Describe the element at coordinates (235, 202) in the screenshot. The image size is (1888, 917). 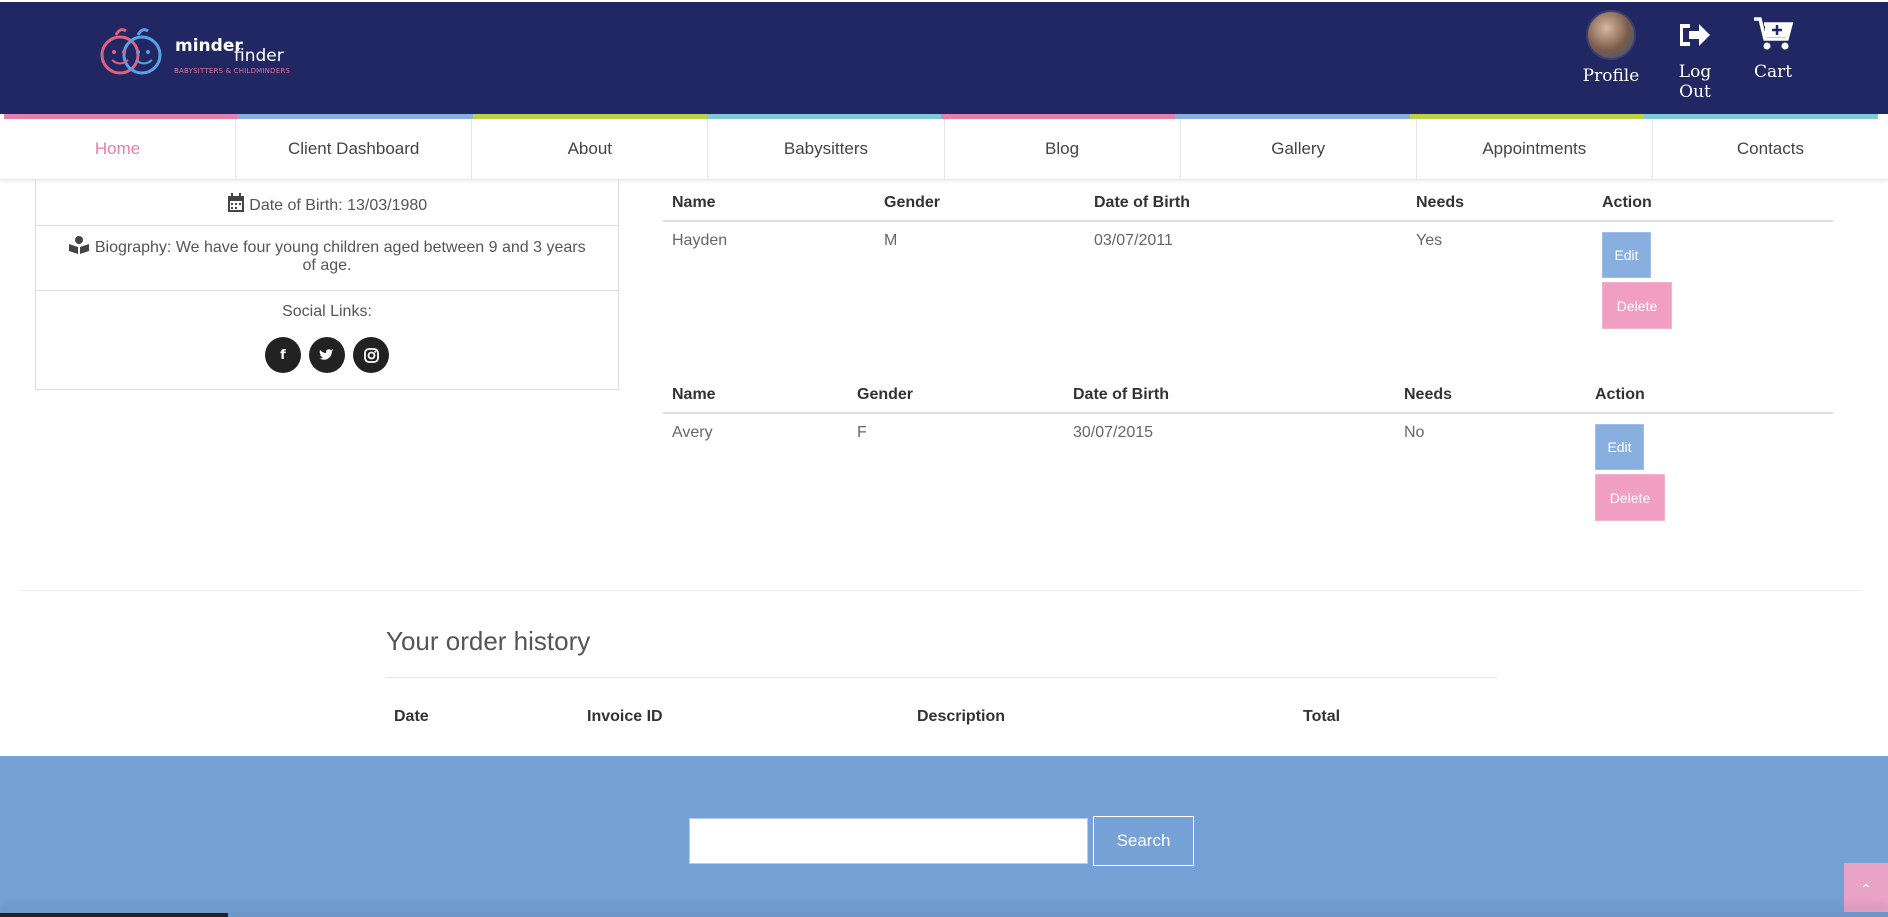
I see `calendar-icon` at that location.